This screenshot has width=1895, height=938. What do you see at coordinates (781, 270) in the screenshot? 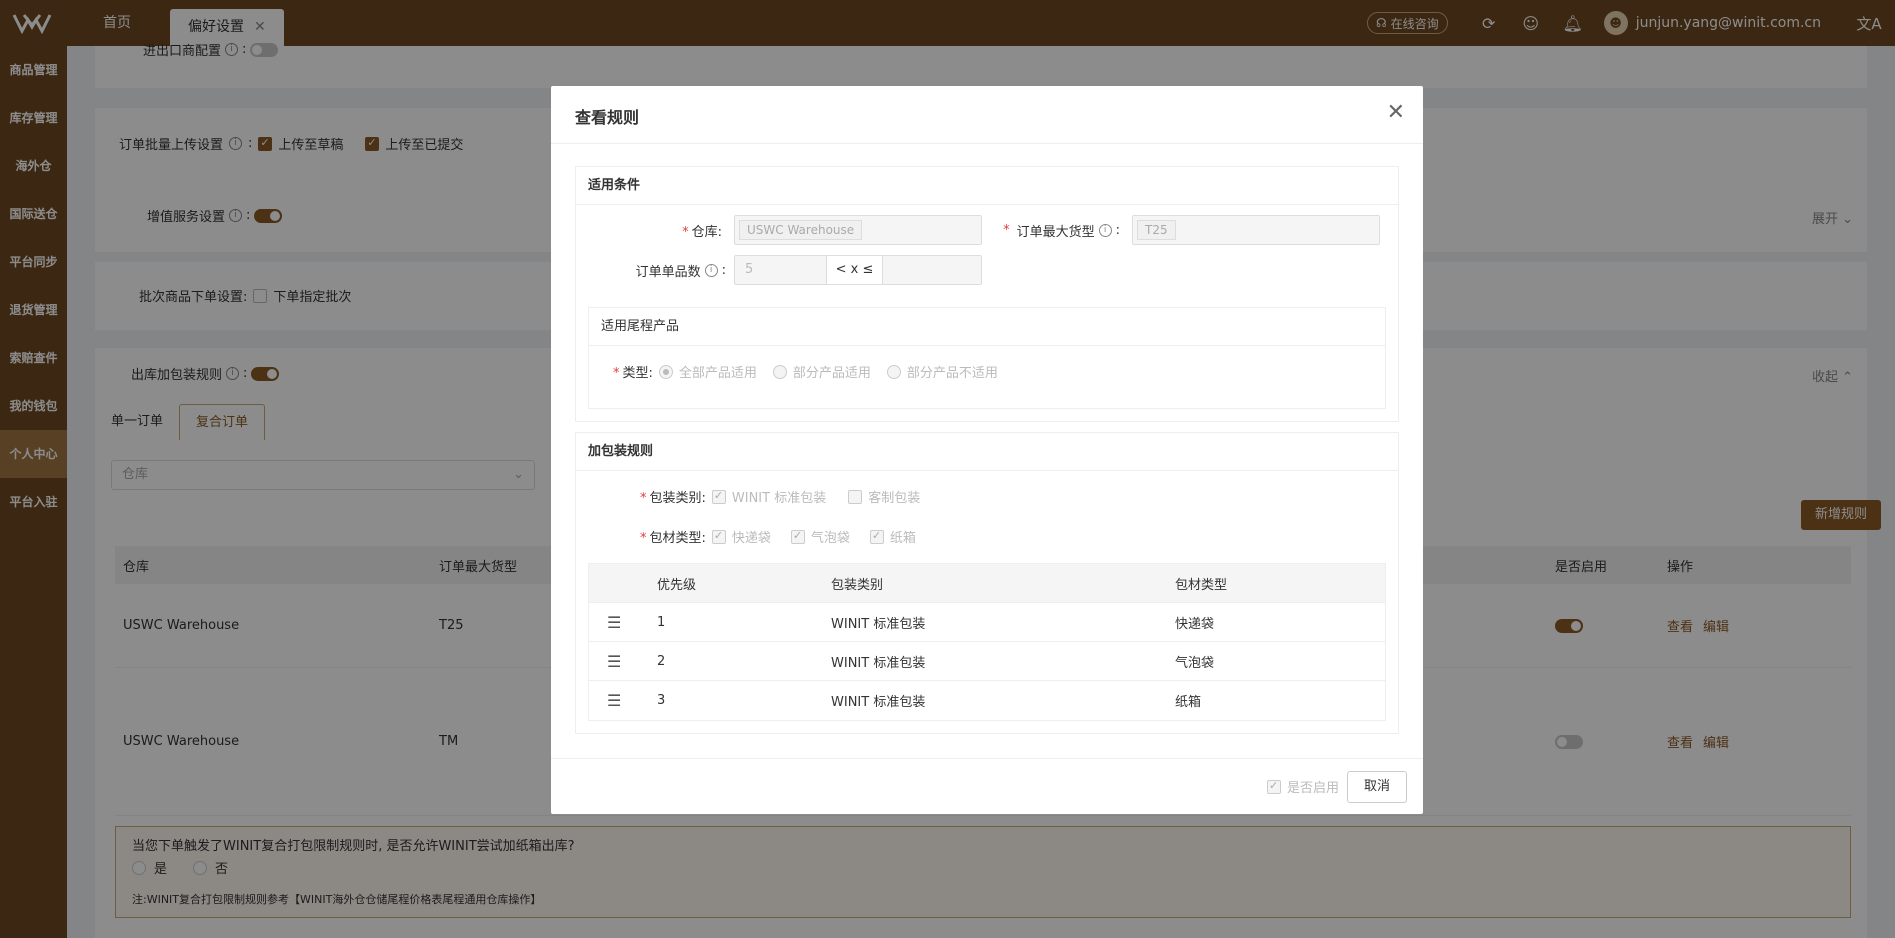
I see `item-count-min: 5` at bounding box center [781, 270].